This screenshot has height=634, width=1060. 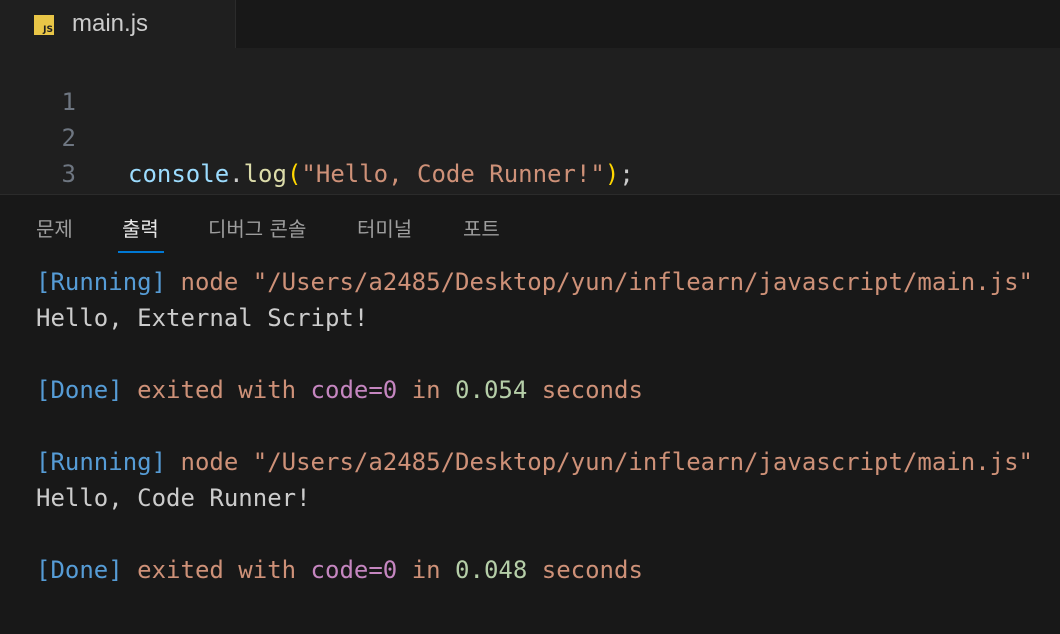 What do you see at coordinates (530, 224) in the screenshot?
I see `panel-tab-bar: 문제 출력 디버그 콘솔 터미널 포트` at bounding box center [530, 224].